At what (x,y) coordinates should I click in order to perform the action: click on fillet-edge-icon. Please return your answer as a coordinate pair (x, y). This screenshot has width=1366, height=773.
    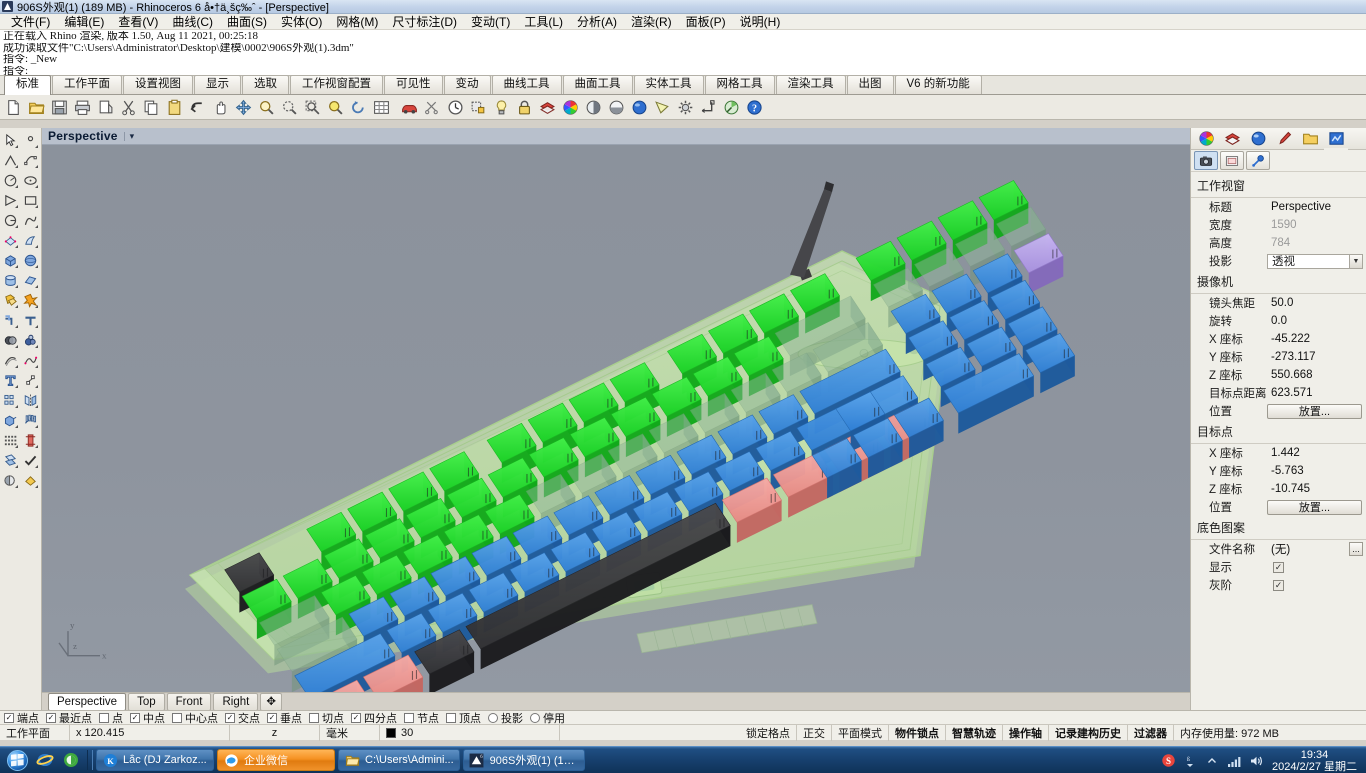
    Looking at the image, I should click on (10, 320).